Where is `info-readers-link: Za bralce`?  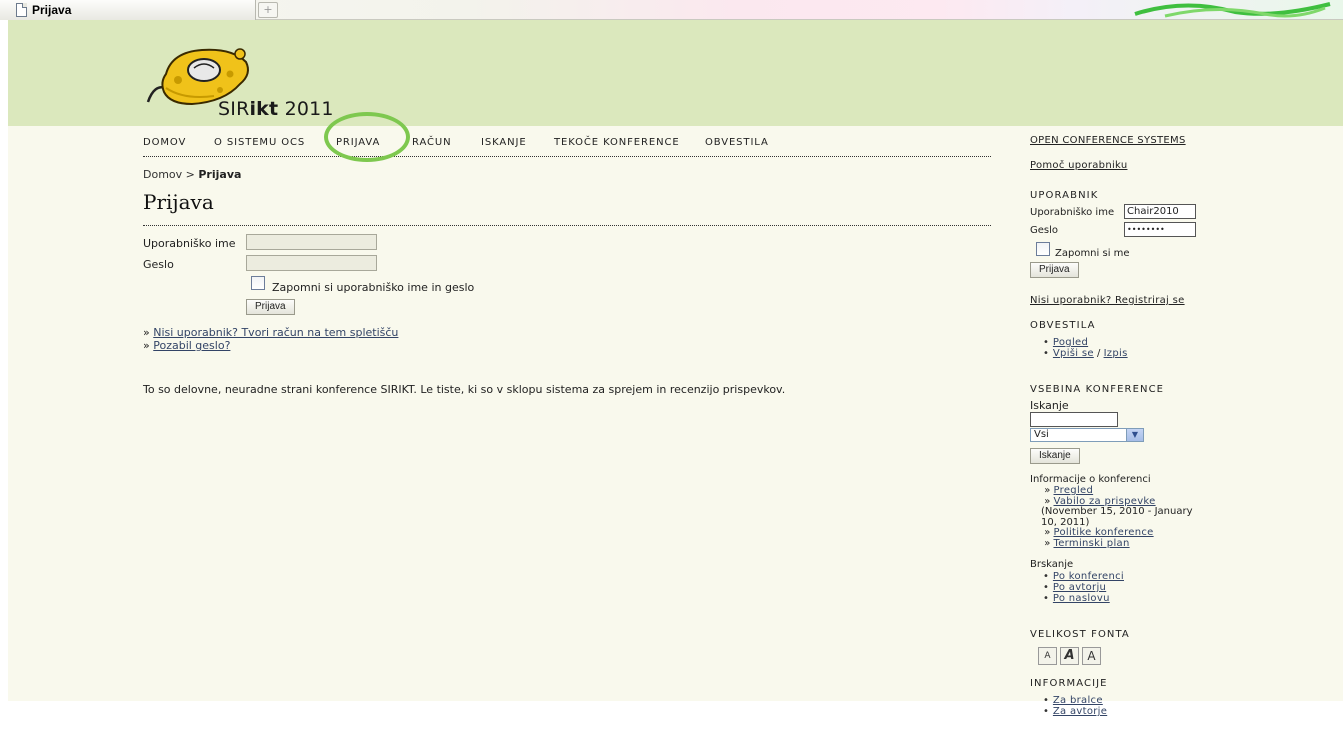 info-readers-link: Za bralce is located at coordinates (1078, 700).